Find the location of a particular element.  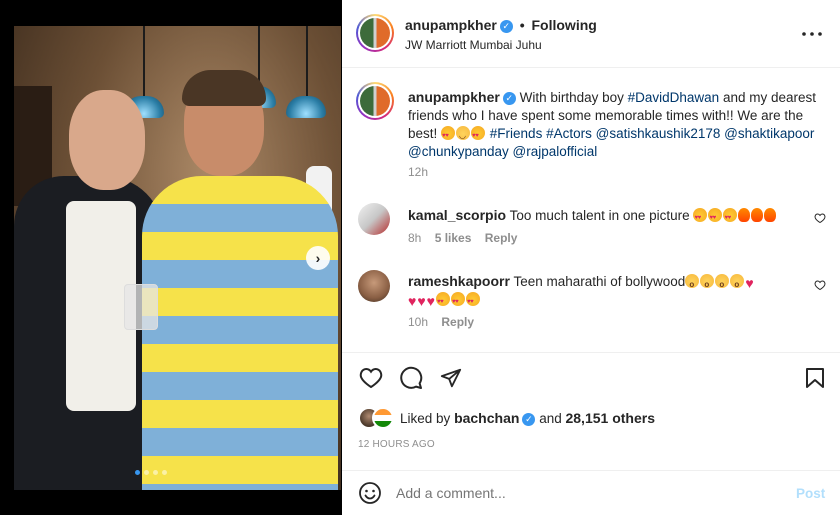

liked-by-prefix: Liked by is located at coordinates (425, 418).